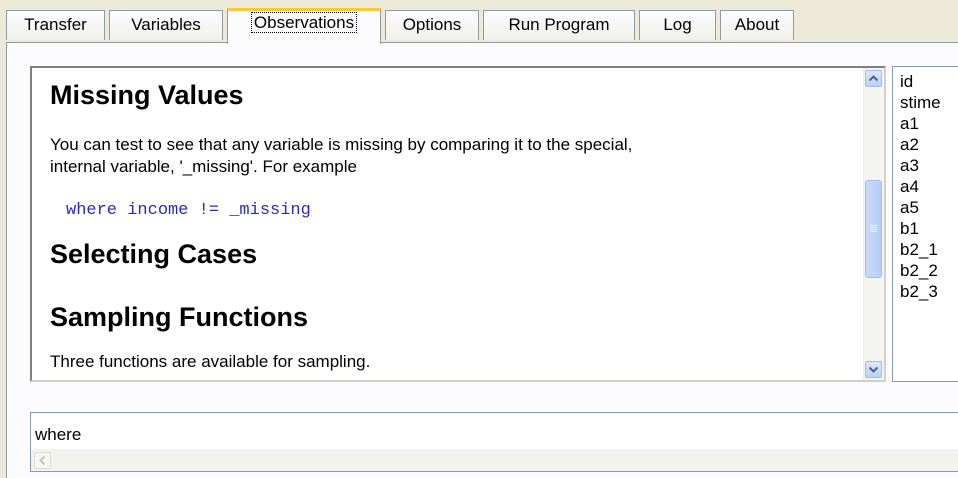 Image resolution: width=958 pixels, height=478 pixels. I want to click on tab-label: Log, so click(677, 24).